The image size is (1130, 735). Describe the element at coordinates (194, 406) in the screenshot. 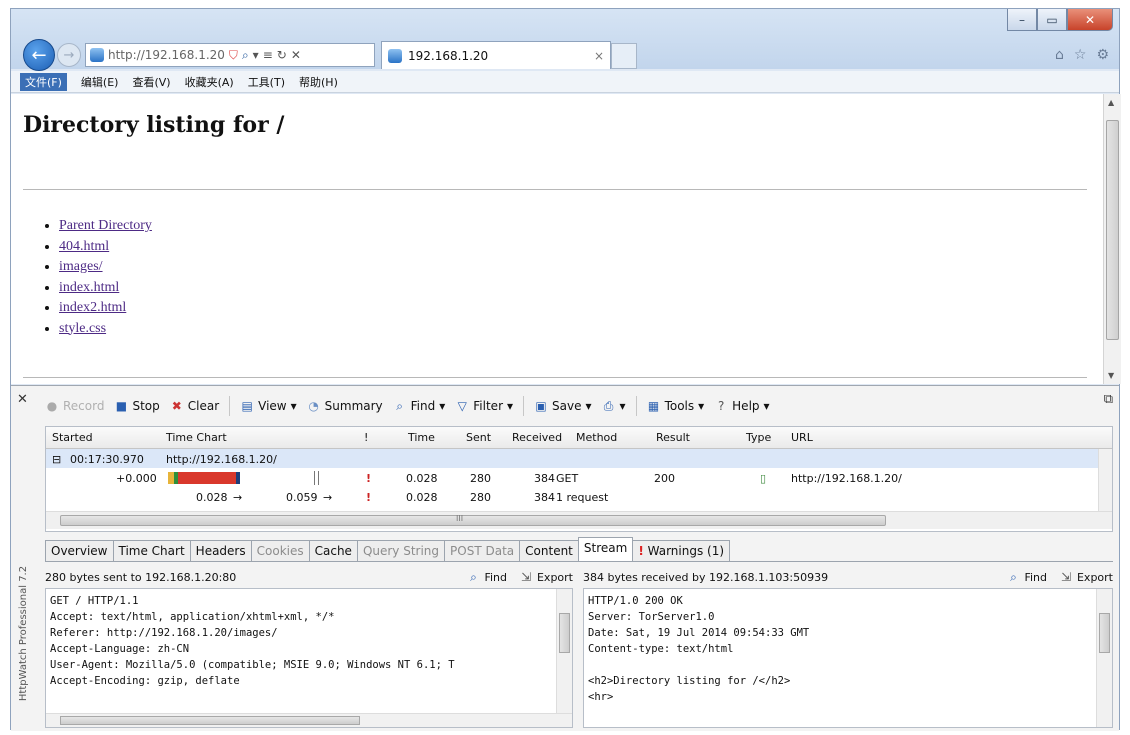

I see `clear-button: ✖ Clear` at that location.